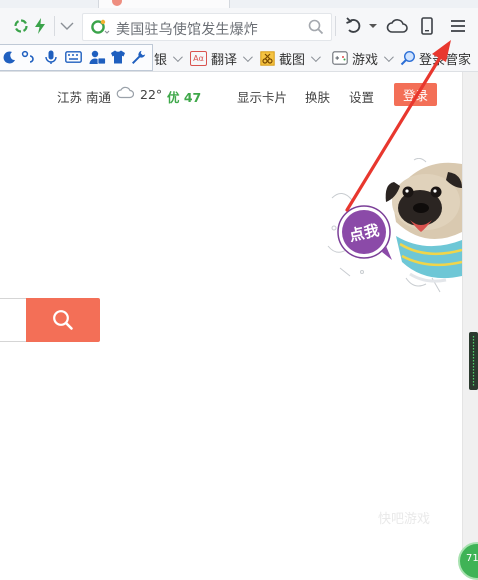 Image resolution: width=478 pixels, height=580 pixels. What do you see at coordinates (97, 57) in the screenshot?
I see `user-badge-icon` at bounding box center [97, 57].